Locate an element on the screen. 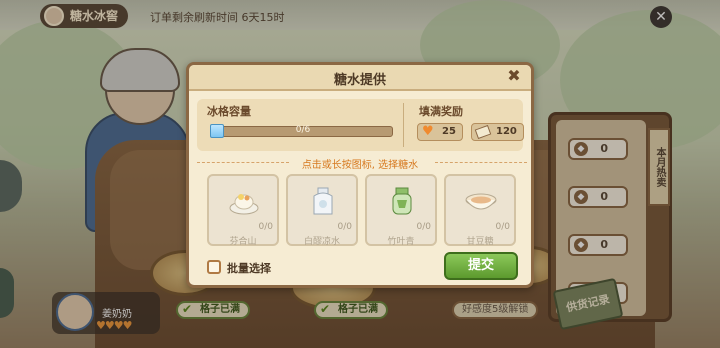  drink-card-4: 0/0 甘豆糖 is located at coordinates (480, 210).